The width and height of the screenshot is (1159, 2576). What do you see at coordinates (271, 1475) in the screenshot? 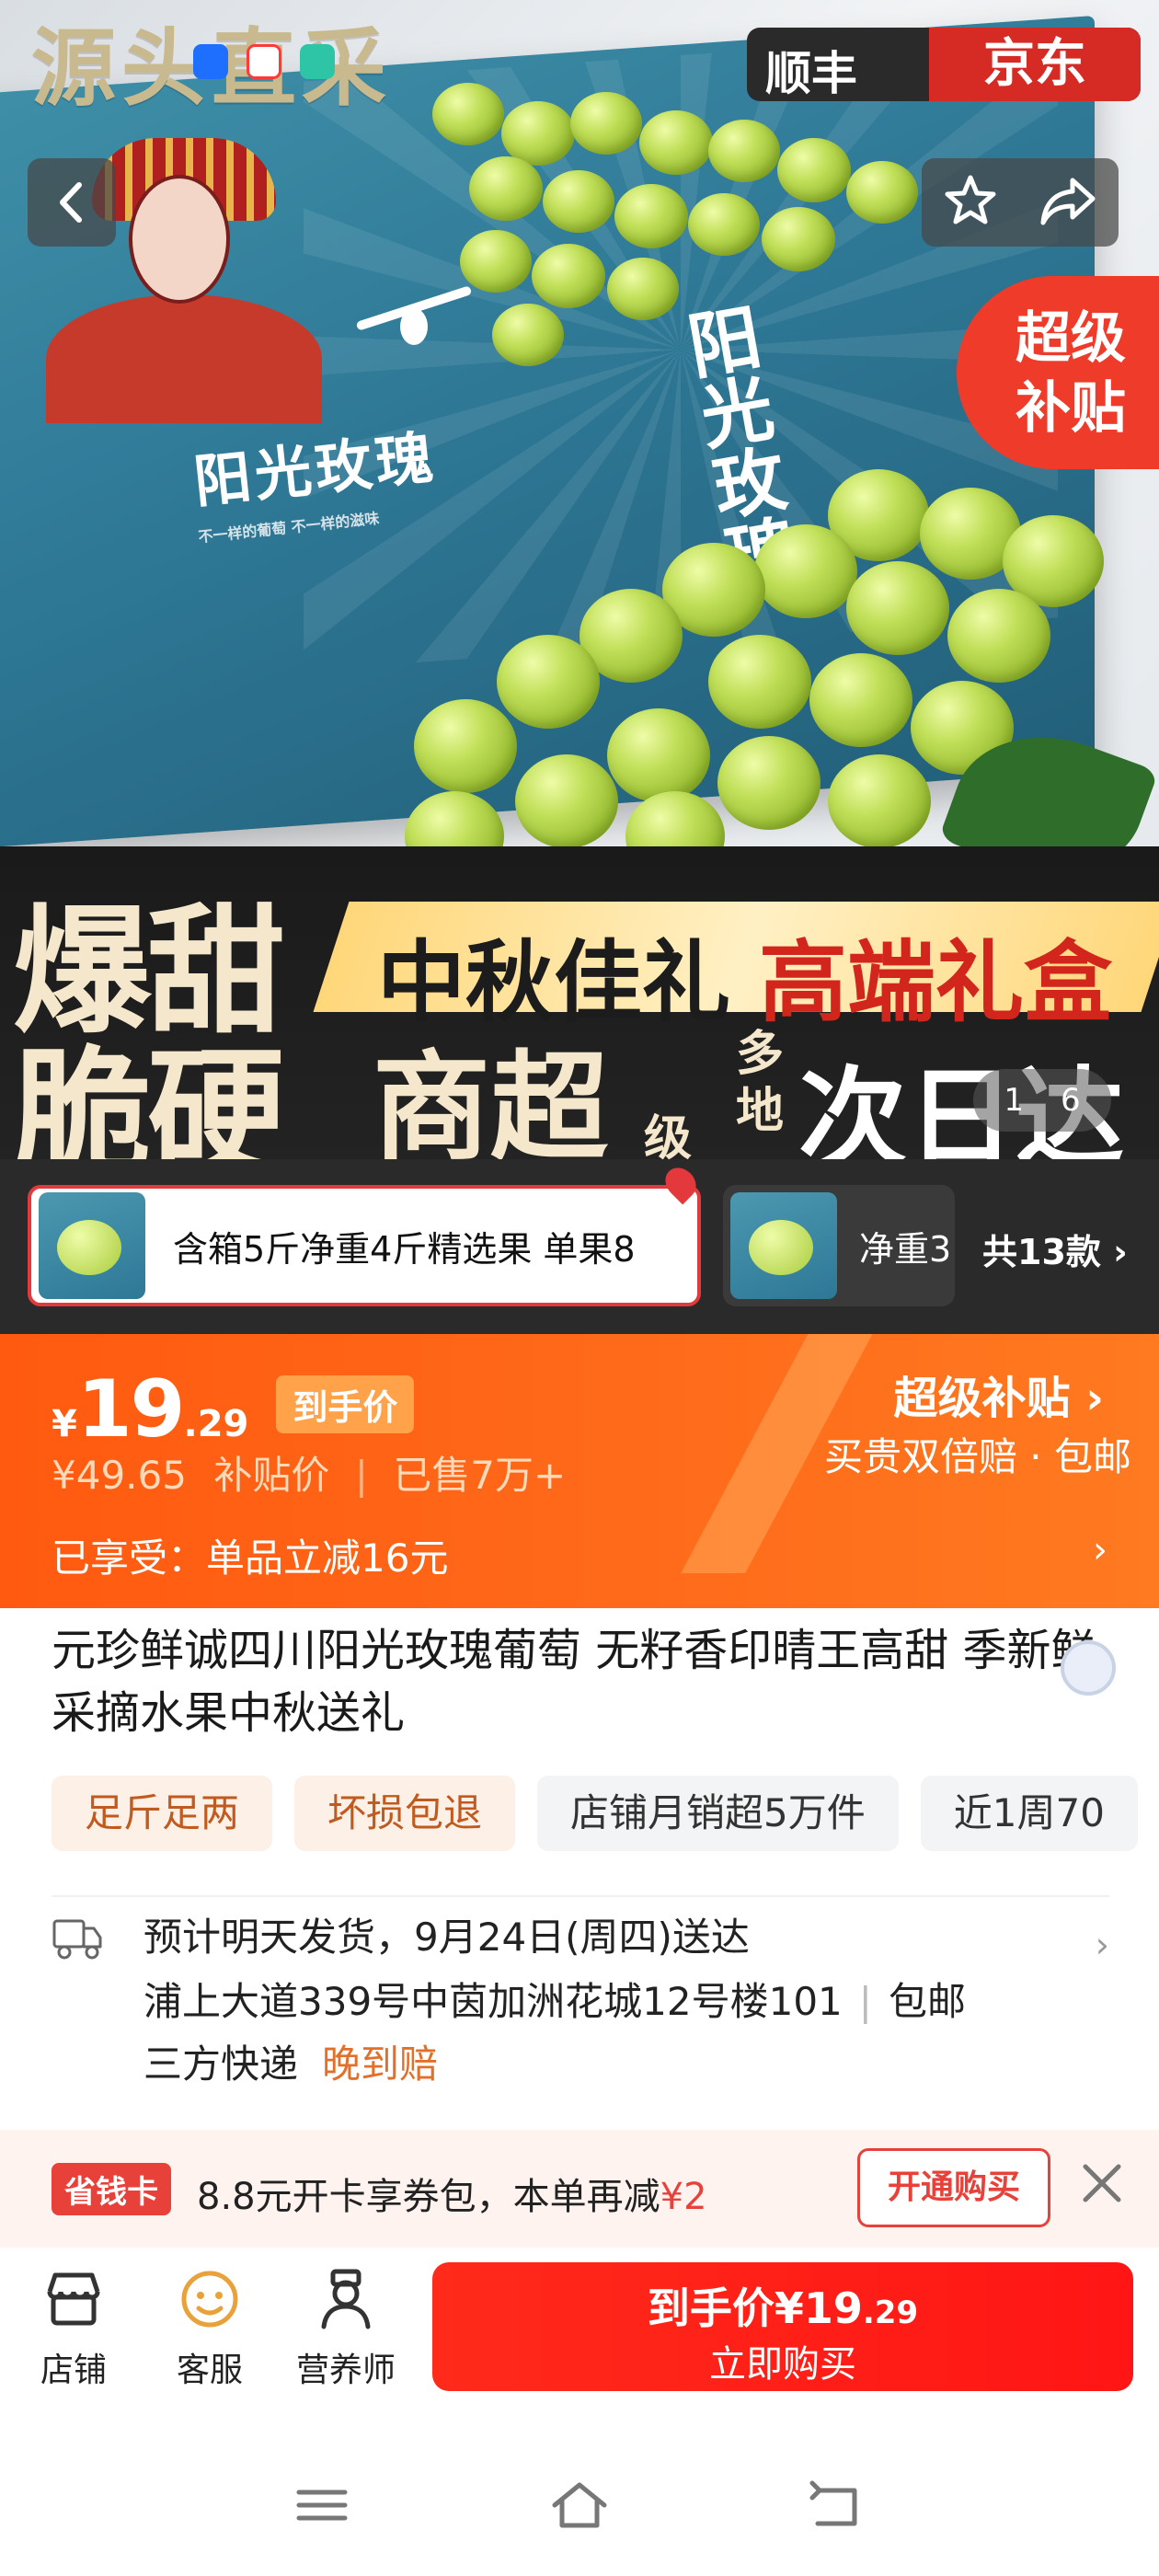
I see `original-price-label: 补贴价` at bounding box center [271, 1475].